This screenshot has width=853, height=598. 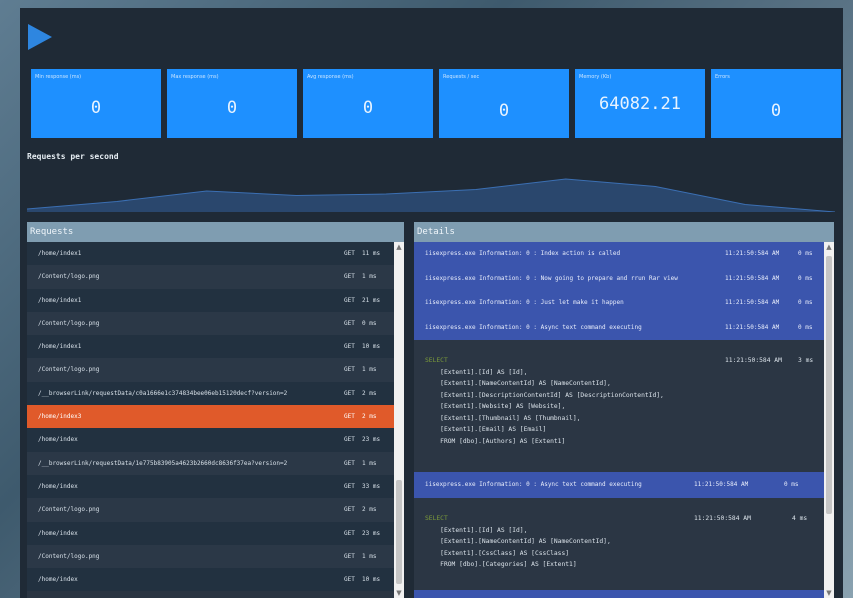 I want to click on stat-value: 64082.21, so click(x=640, y=104).